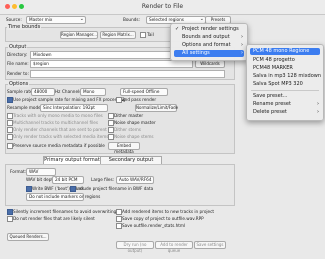  What do you see at coordinates (166, 19) in the screenshot?
I see `bounds-value: Selected regions` at bounding box center [166, 19].